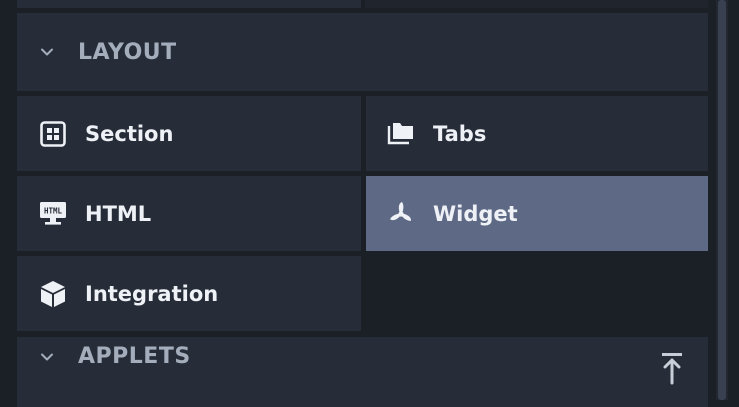 This screenshot has width=739, height=407. What do you see at coordinates (53, 210) in the screenshot?
I see `svg-text: HTML` at bounding box center [53, 210].